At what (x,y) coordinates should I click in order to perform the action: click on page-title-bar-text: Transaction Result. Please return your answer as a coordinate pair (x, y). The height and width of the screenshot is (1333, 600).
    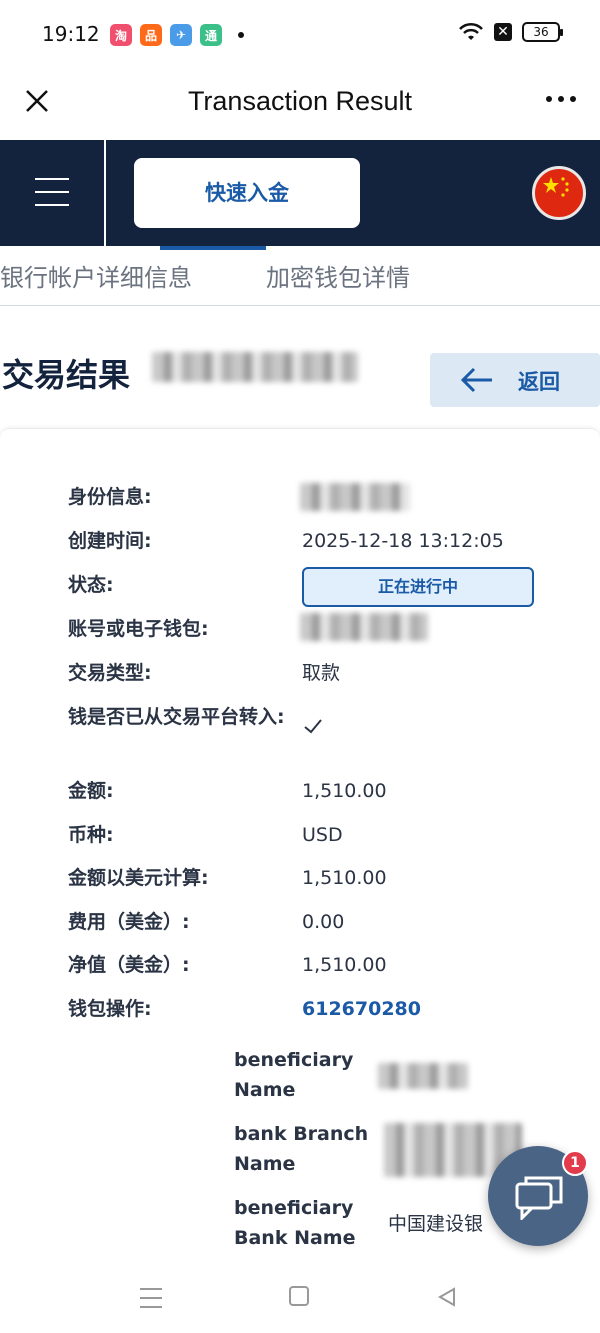
    Looking at the image, I should click on (300, 101).